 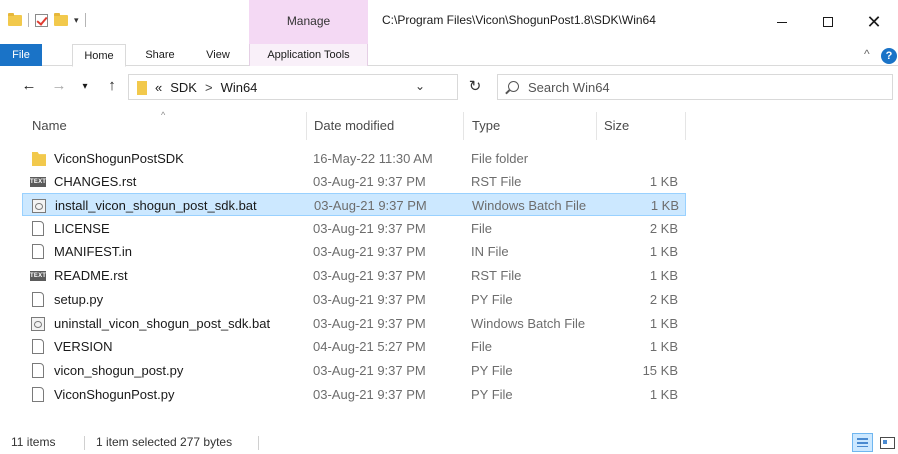 What do you see at coordinates (660, 370) in the screenshot?
I see `file-size: 15 KB` at bounding box center [660, 370].